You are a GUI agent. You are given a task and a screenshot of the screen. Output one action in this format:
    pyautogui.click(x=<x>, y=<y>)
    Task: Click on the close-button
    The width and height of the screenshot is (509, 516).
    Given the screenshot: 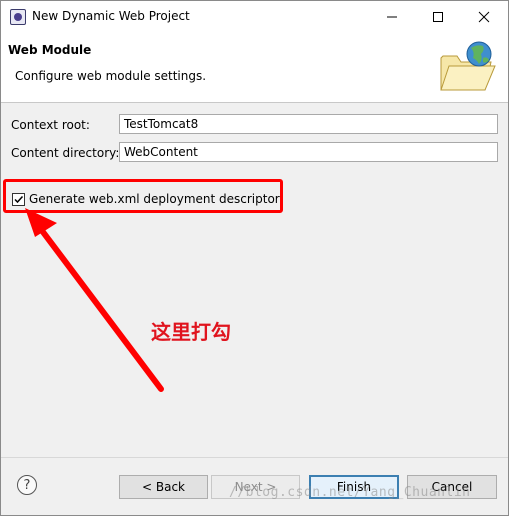 What is the action you would take?
    pyautogui.click(x=484, y=16)
    